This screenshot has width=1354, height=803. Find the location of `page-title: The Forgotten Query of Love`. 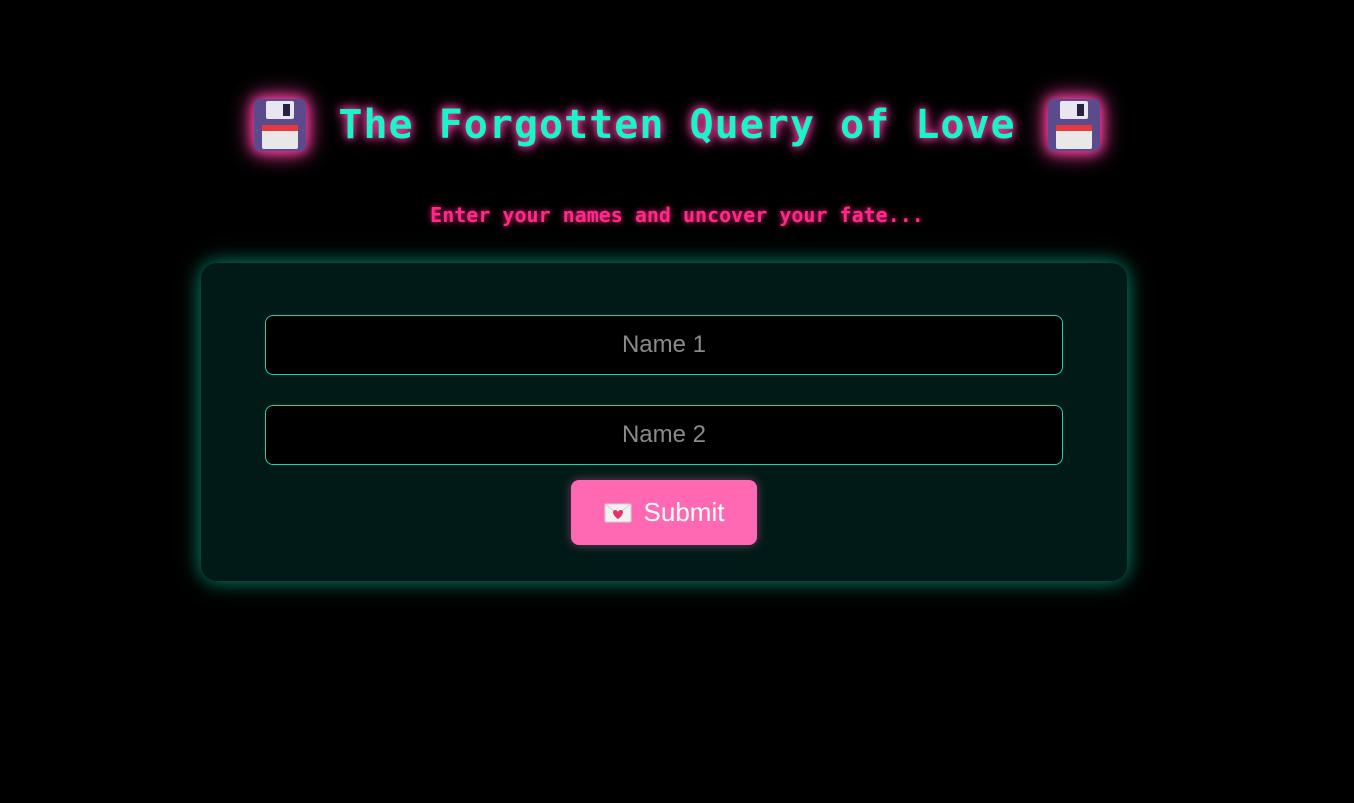

page-title: The Forgotten Query of Love is located at coordinates (677, 125).